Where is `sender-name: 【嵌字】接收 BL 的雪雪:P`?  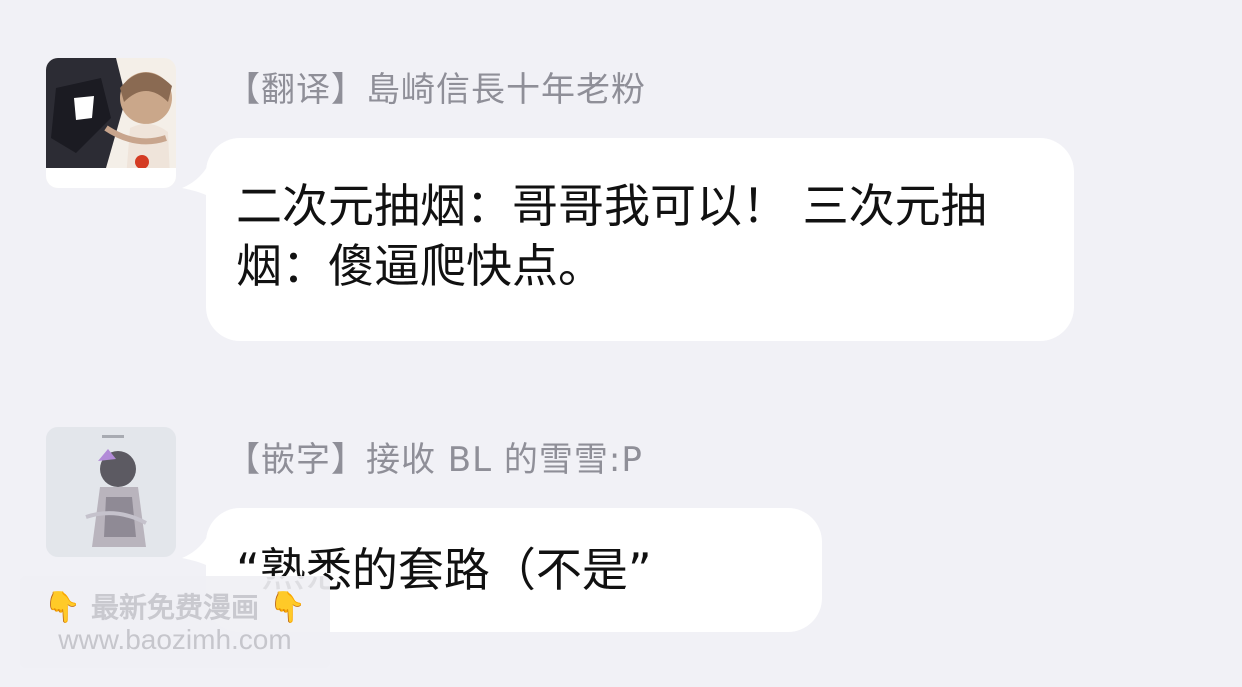
sender-name: 【嵌字】接收 BL 的雪雪:P is located at coordinates (434, 460).